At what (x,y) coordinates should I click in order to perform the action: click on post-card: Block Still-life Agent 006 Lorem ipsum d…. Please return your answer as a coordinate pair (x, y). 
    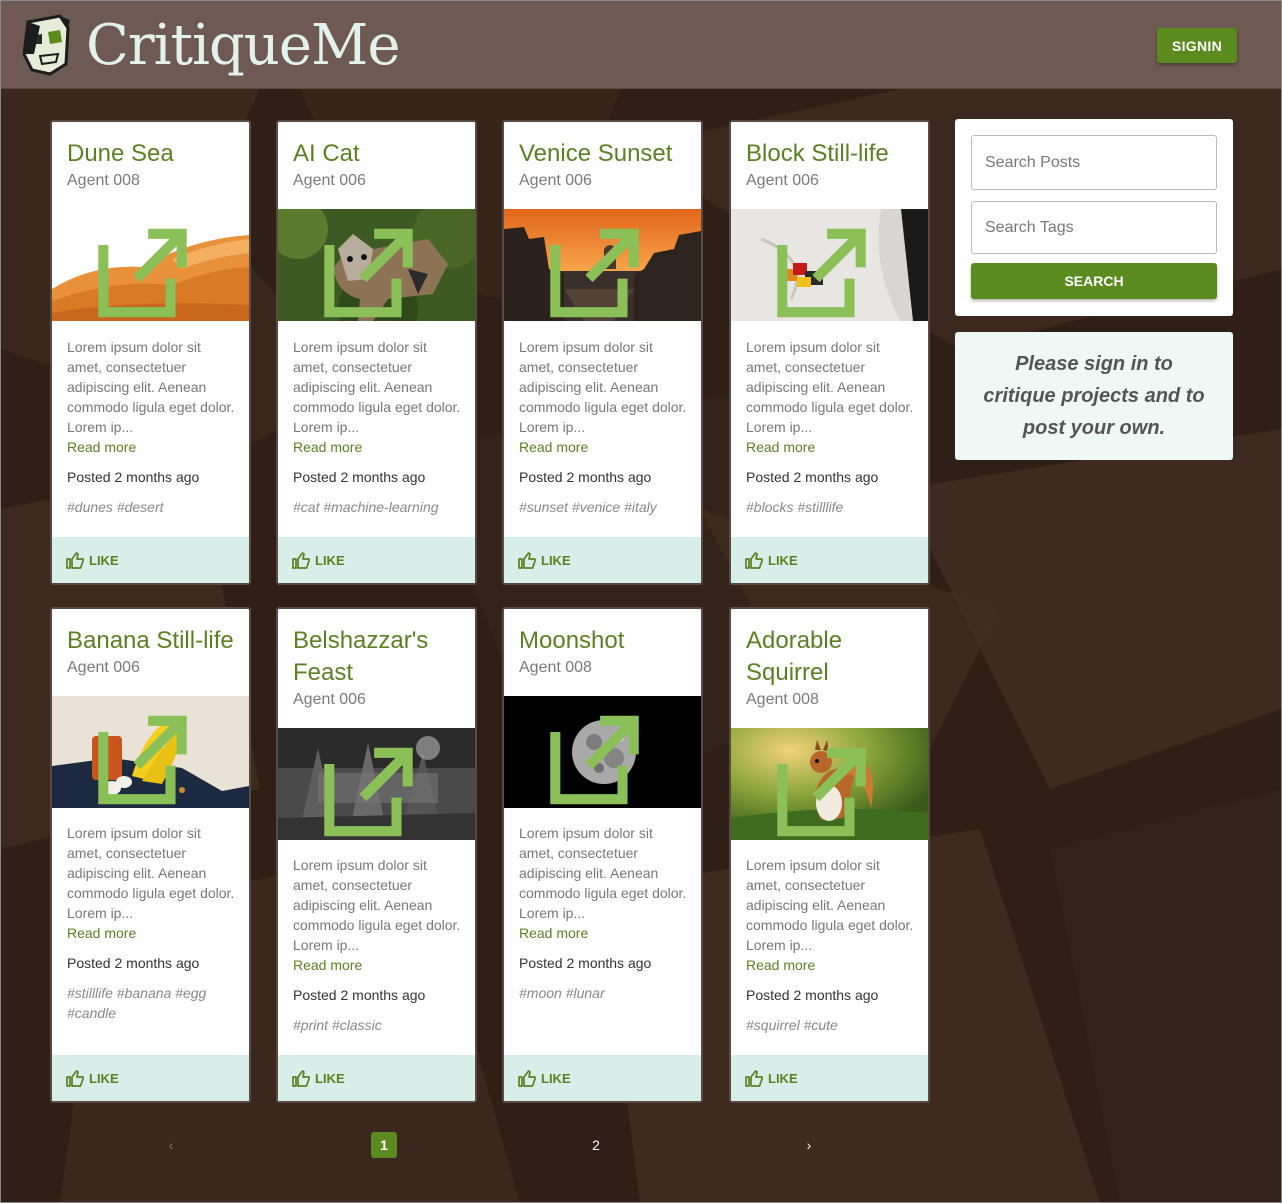
    Looking at the image, I should click on (829, 352).